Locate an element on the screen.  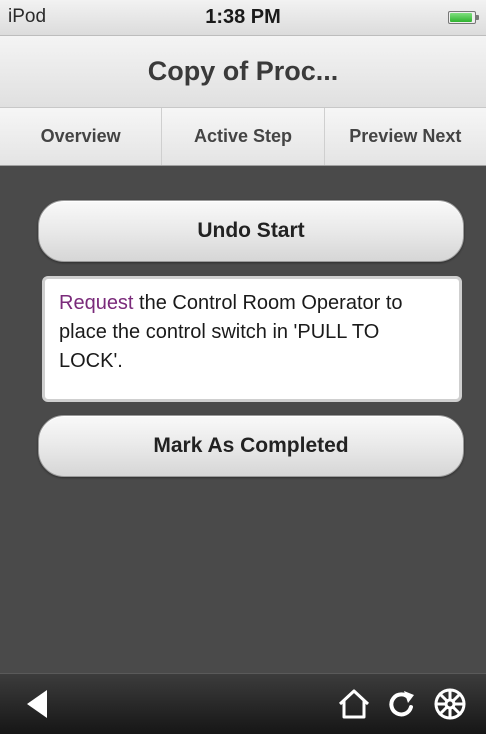
status-time: 1:38 PM is located at coordinates (243, 17).